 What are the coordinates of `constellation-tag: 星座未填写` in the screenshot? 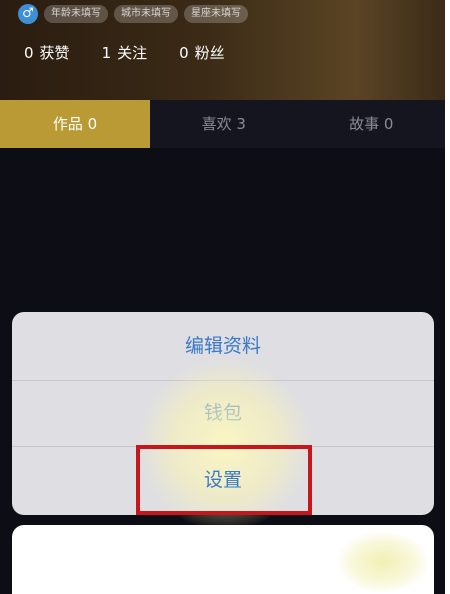 It's located at (216, 14).